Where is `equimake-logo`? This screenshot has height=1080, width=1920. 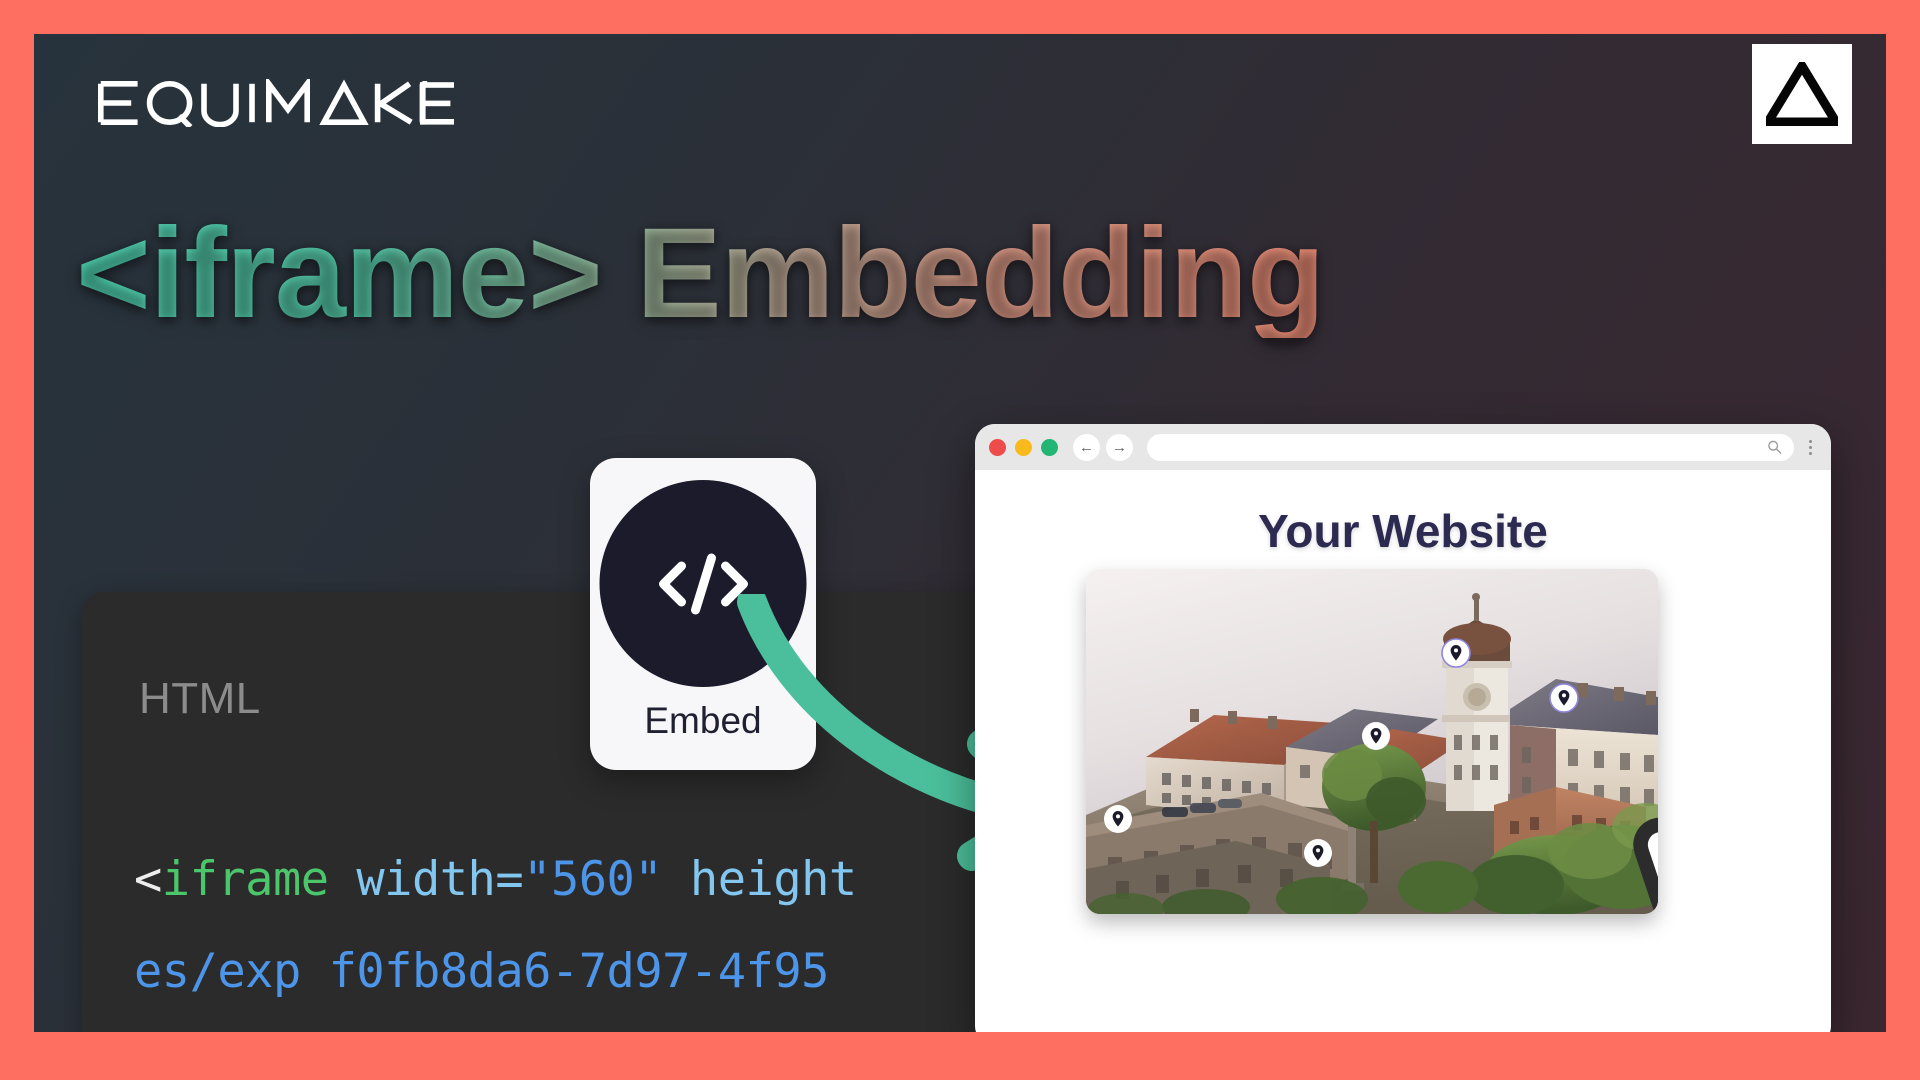 equimake-logo is located at coordinates (264, 103).